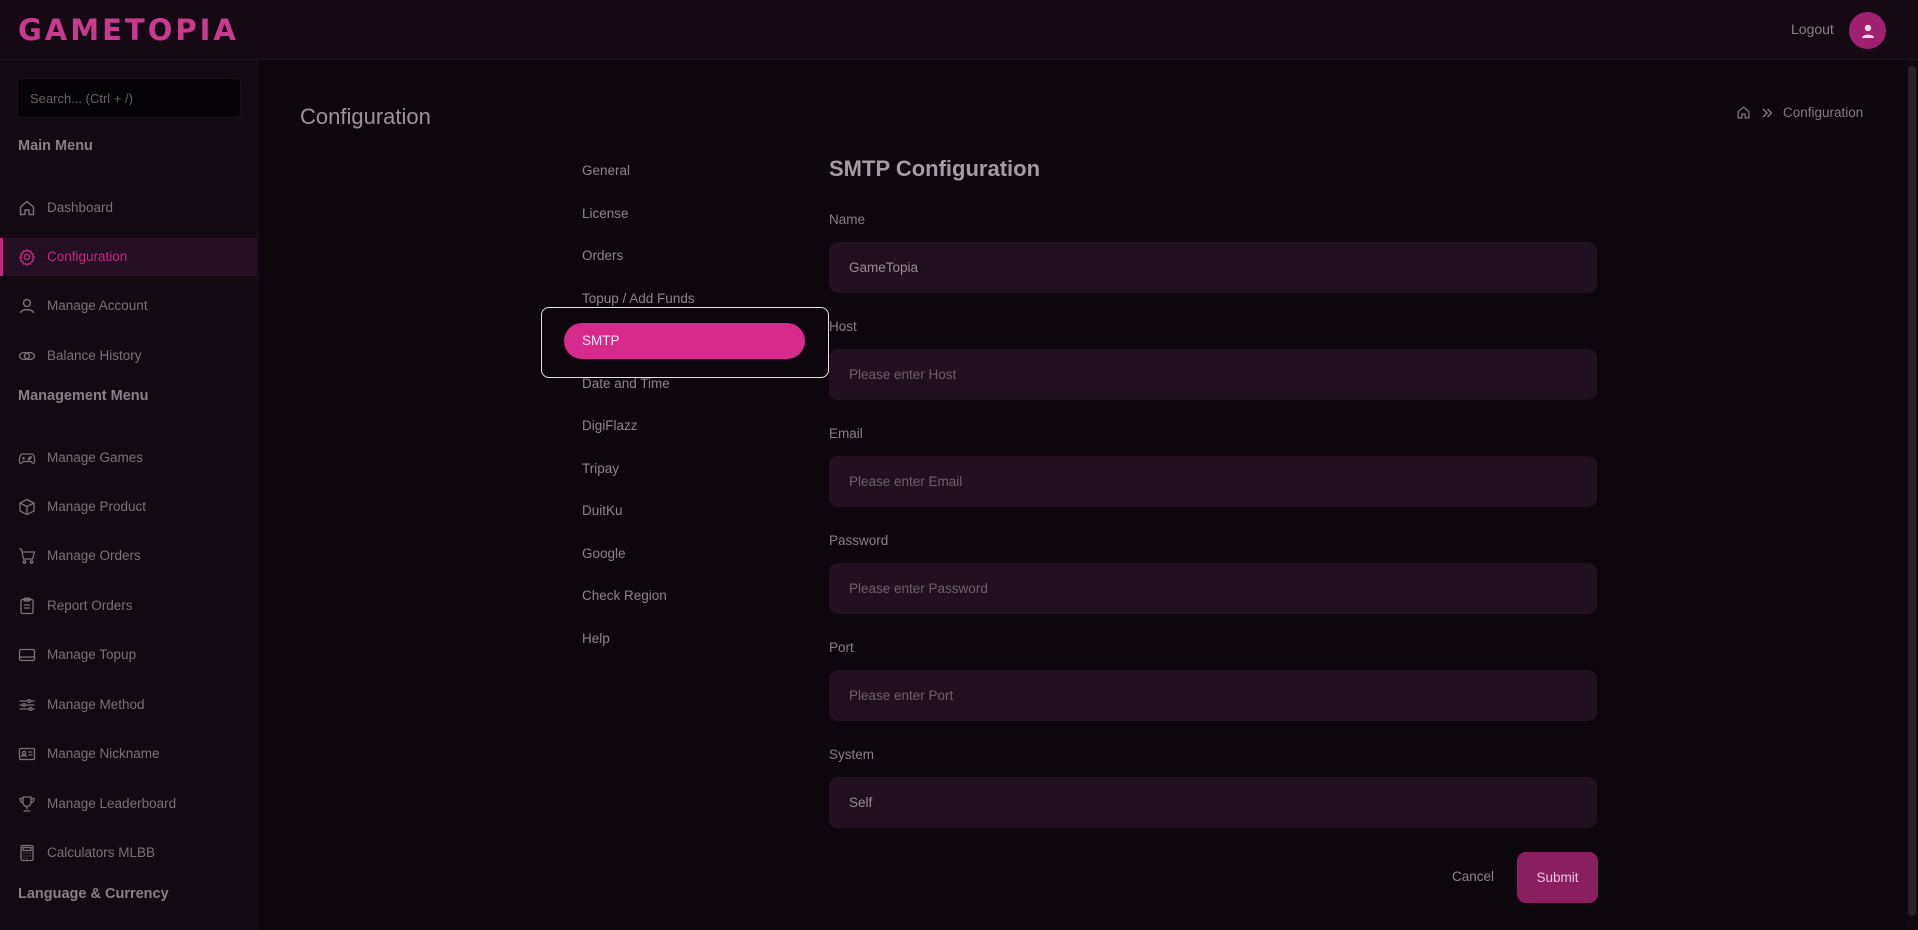  What do you see at coordinates (128, 208) in the screenshot?
I see `sidebar-item-dashboard: Dashboard` at bounding box center [128, 208].